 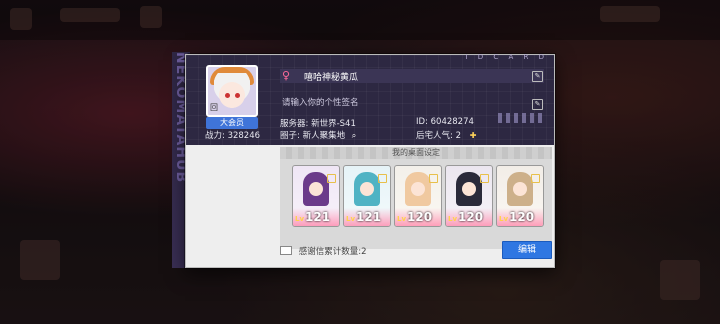 What do you see at coordinates (506, 57) in the screenshot?
I see `card-mark: I D C A R D` at bounding box center [506, 57].